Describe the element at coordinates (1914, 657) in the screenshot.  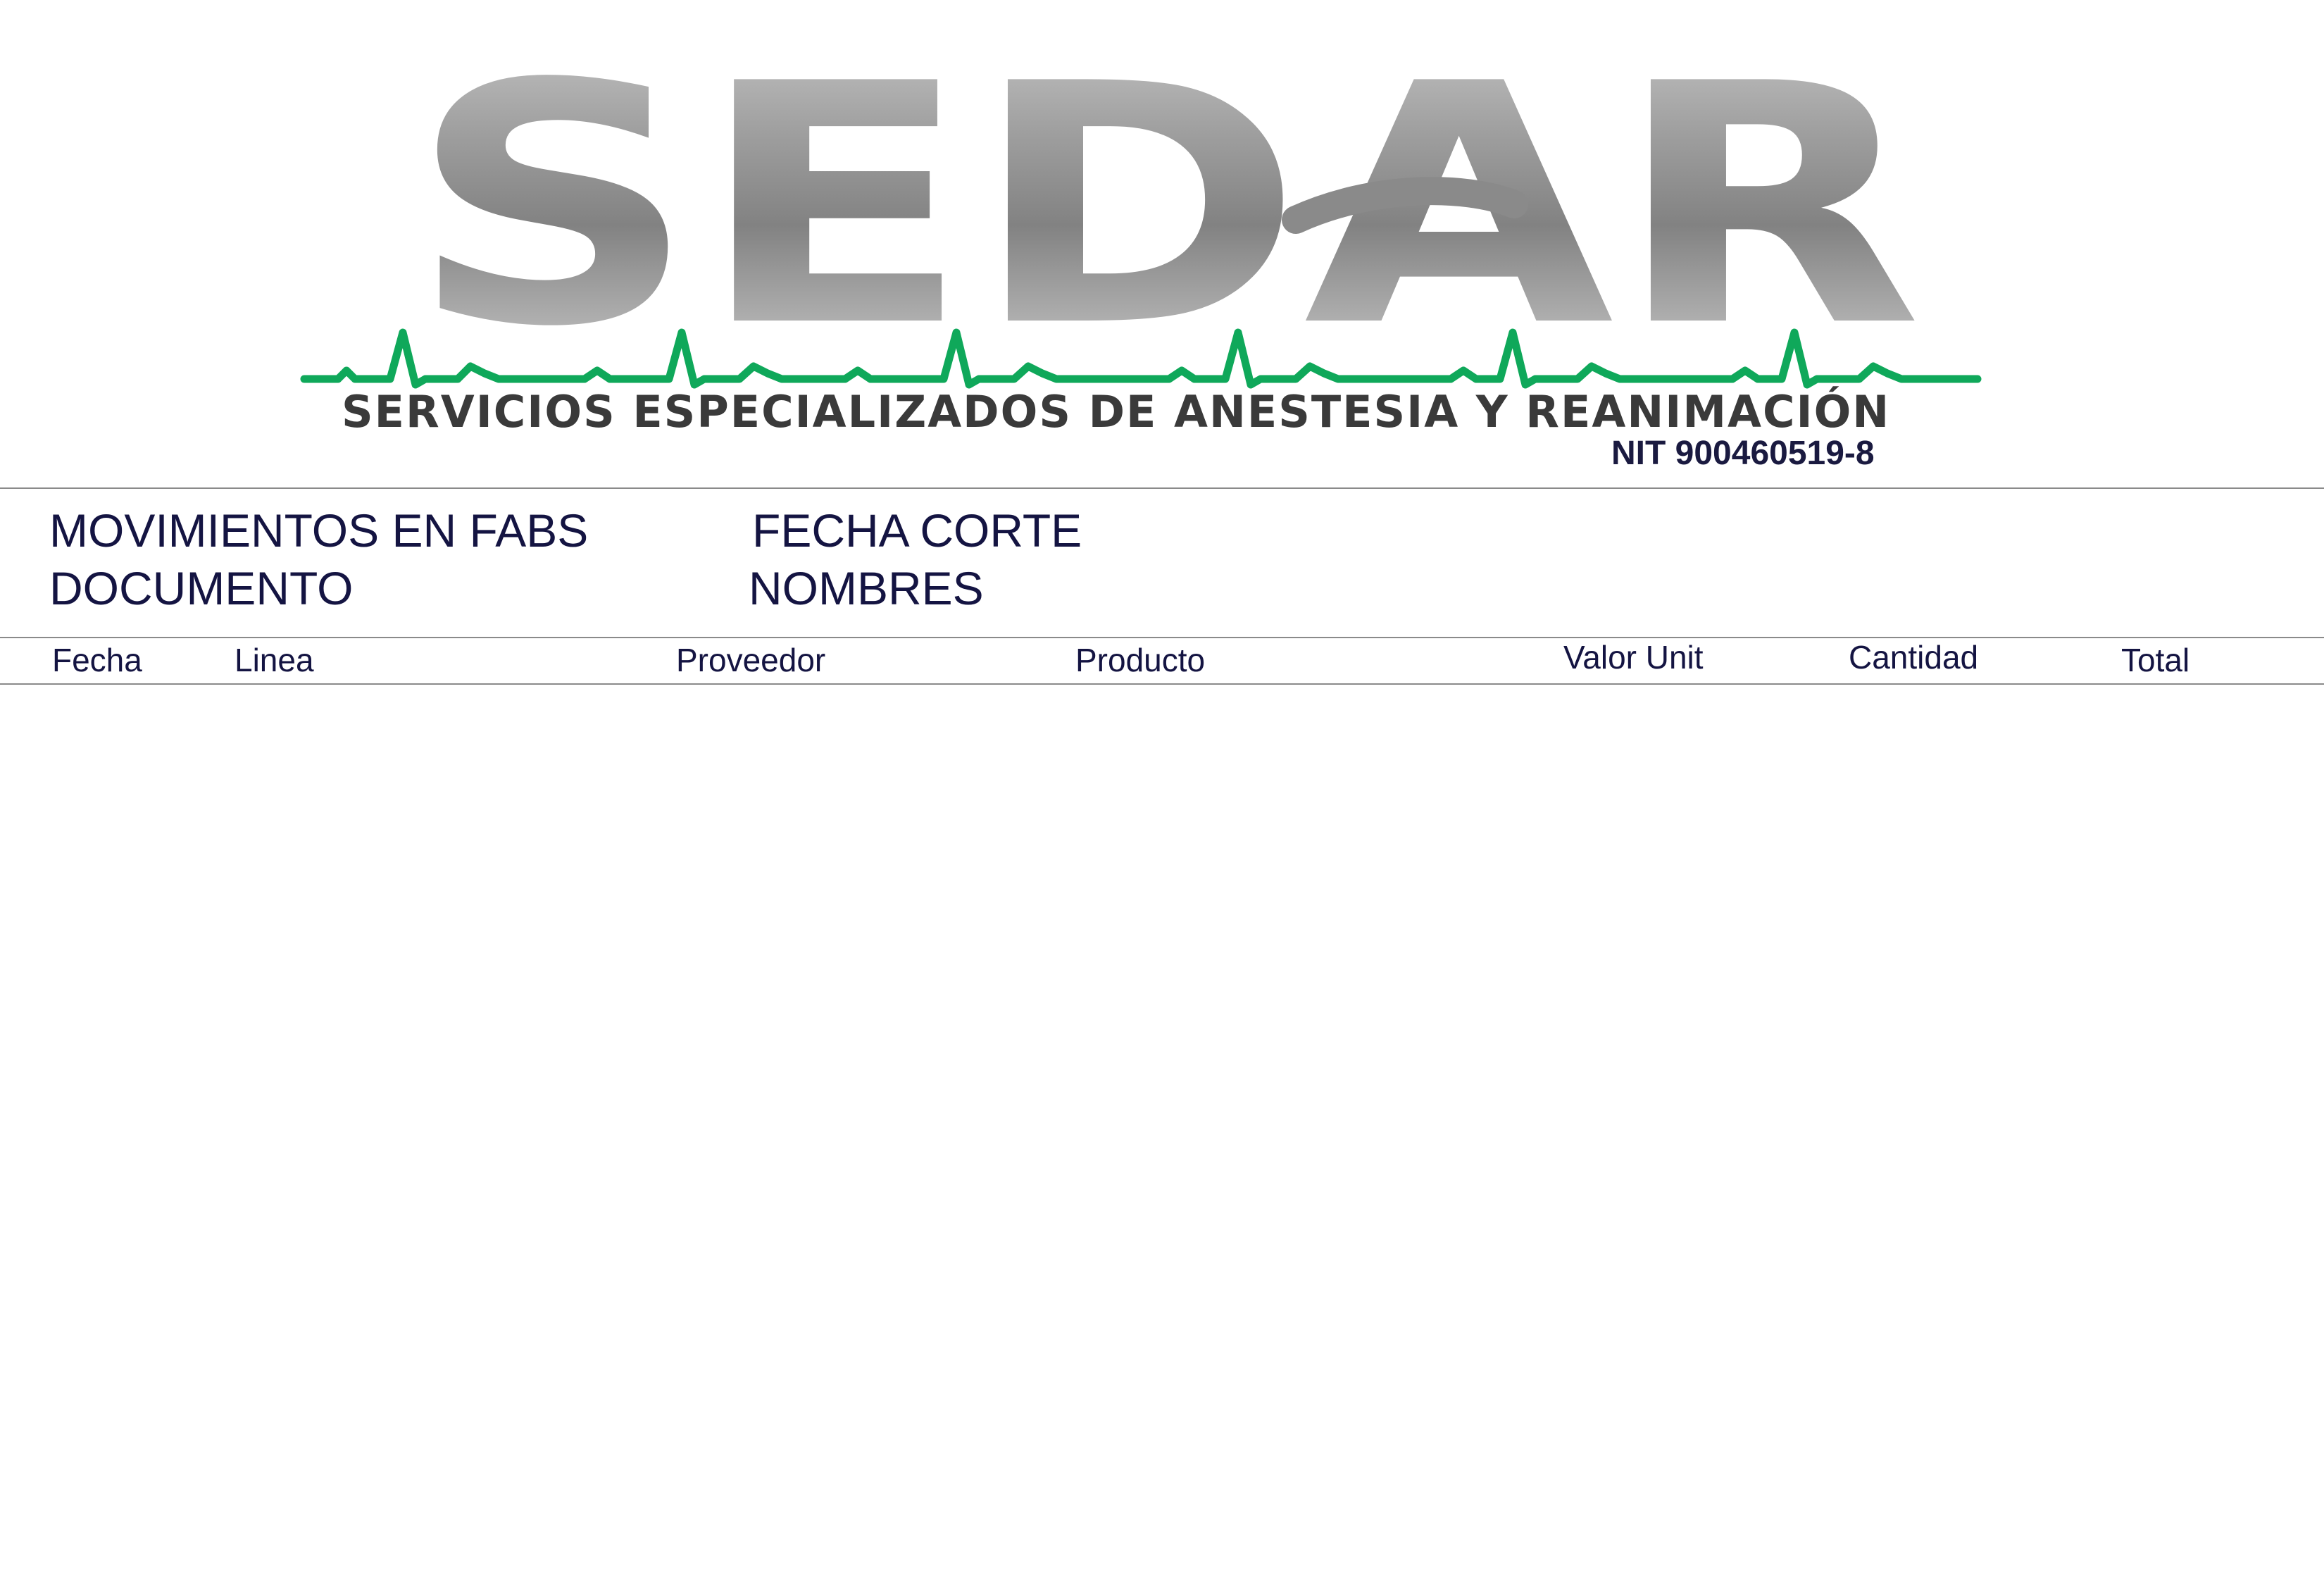
I see `column-header-cantidad: Cantidad` at that location.